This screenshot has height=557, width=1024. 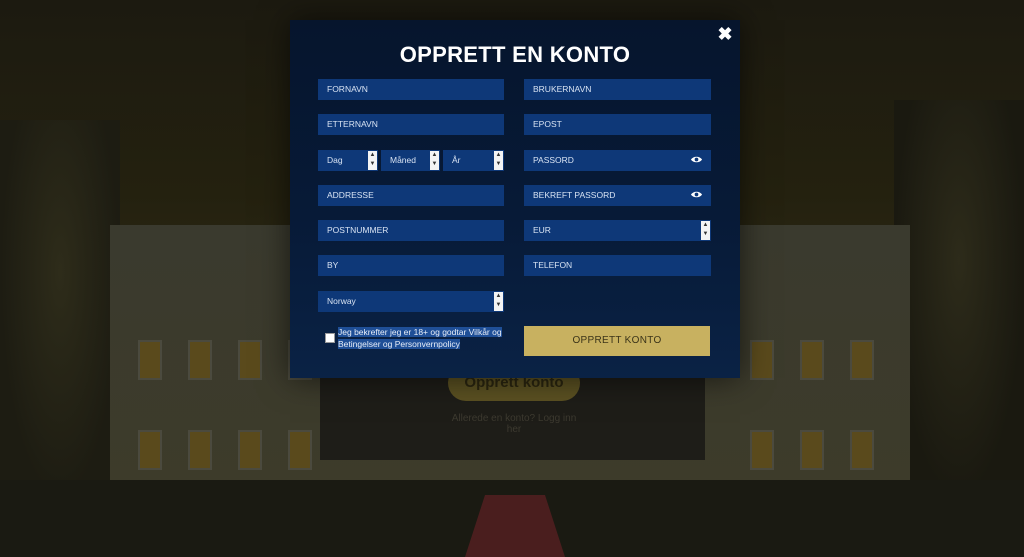 I want to click on country-select: Norway ▲ ▼, so click(x=411, y=301).